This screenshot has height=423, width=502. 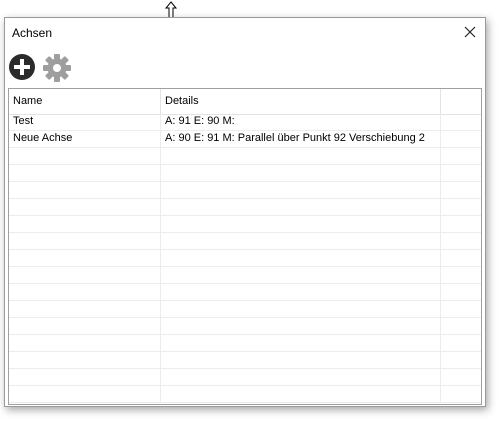 What do you see at coordinates (245, 33) in the screenshot?
I see `title-bar: Achsen` at bounding box center [245, 33].